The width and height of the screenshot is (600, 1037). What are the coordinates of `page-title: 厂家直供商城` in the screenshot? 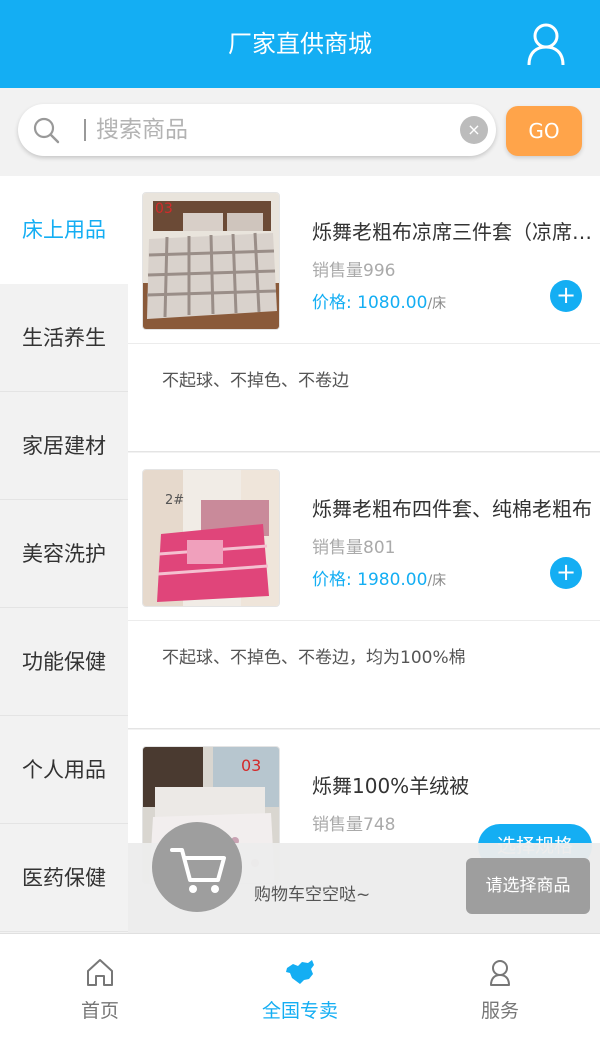 It's located at (300, 44).